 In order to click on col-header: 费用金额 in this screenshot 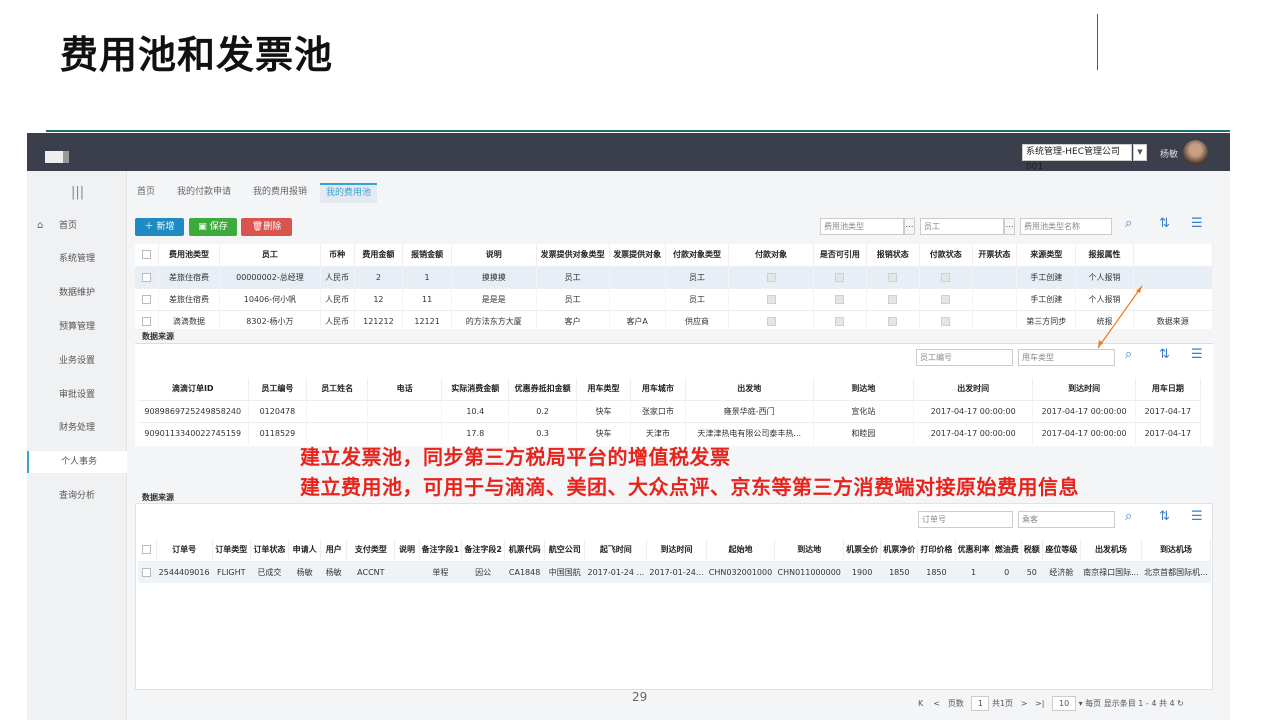, I will do `click(379, 255)`.